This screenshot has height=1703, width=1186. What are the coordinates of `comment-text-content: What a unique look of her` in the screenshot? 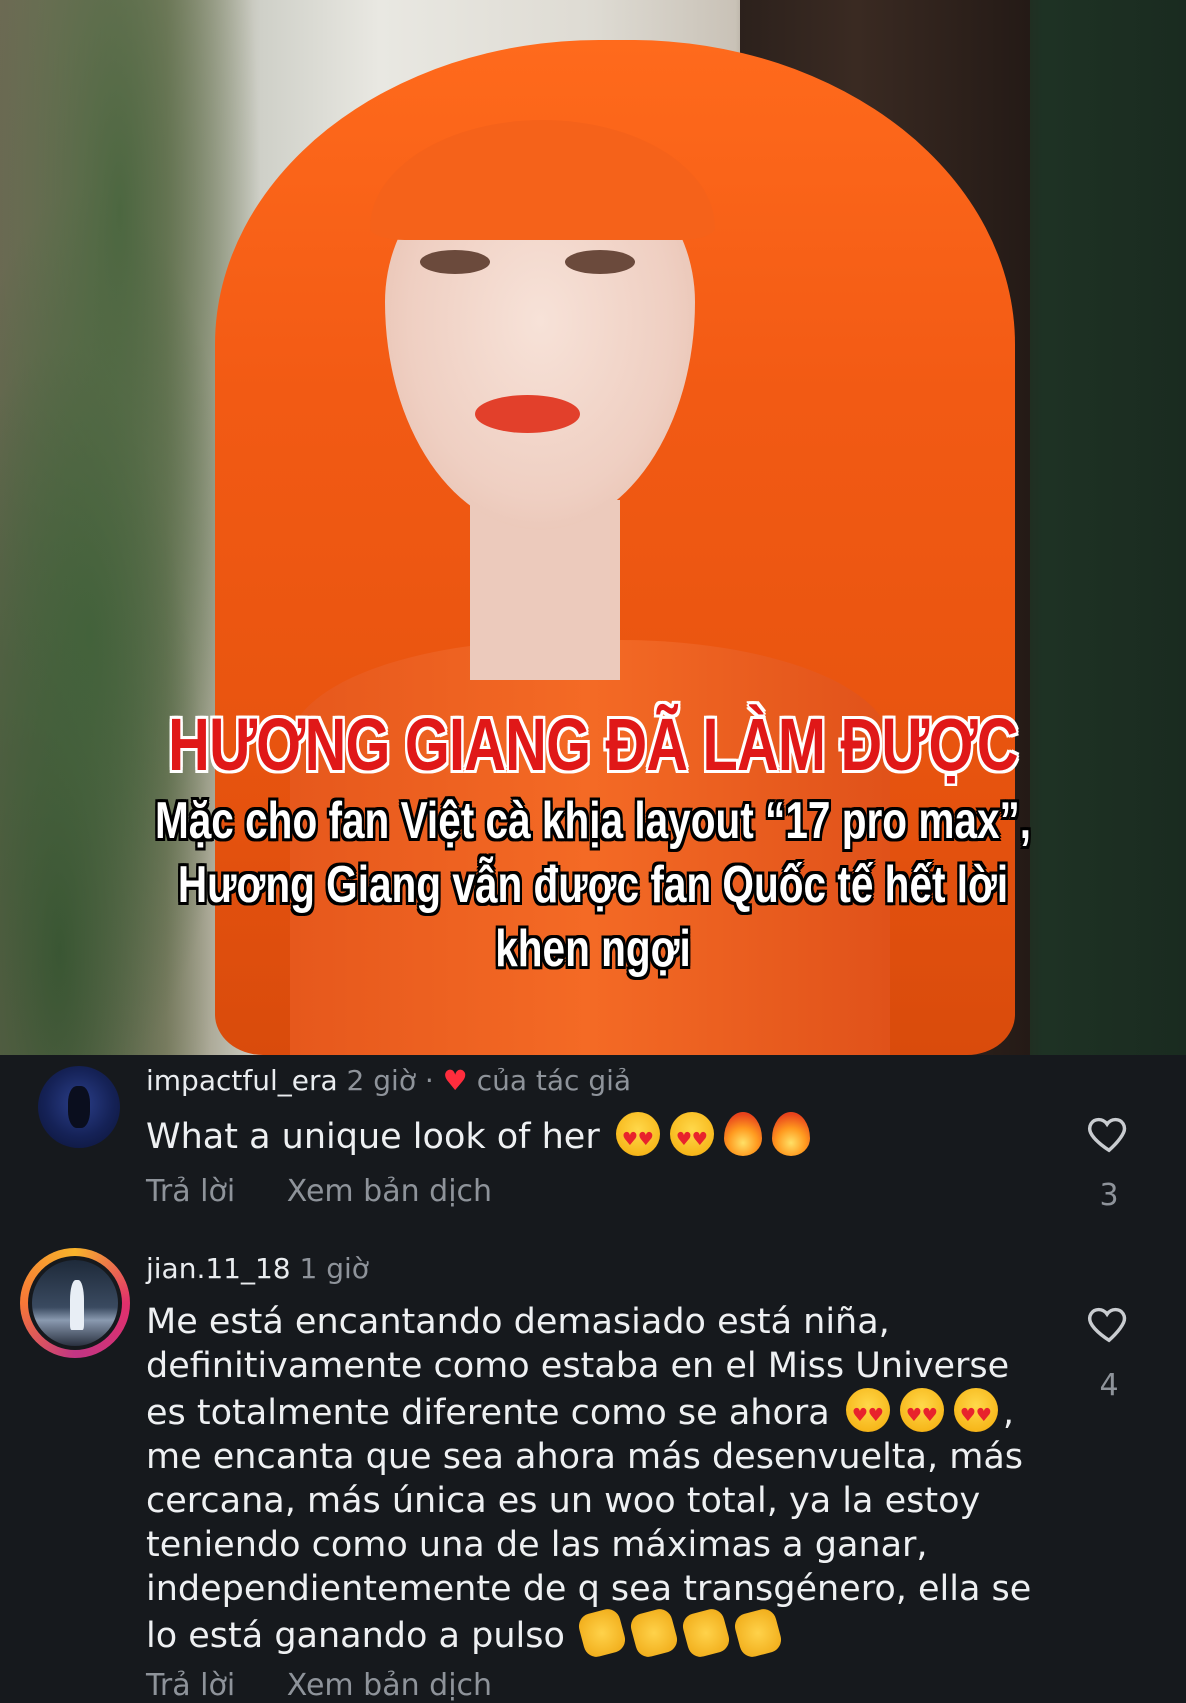 It's located at (373, 1137).